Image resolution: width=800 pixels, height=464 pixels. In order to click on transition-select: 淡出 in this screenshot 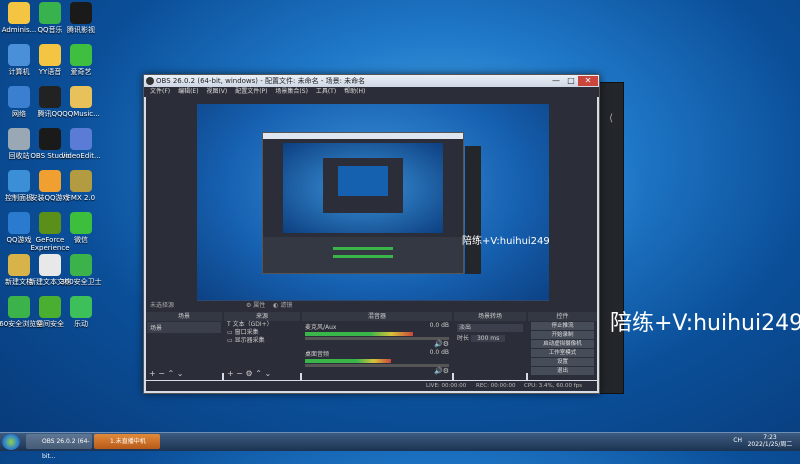, I will do `click(490, 328)`.